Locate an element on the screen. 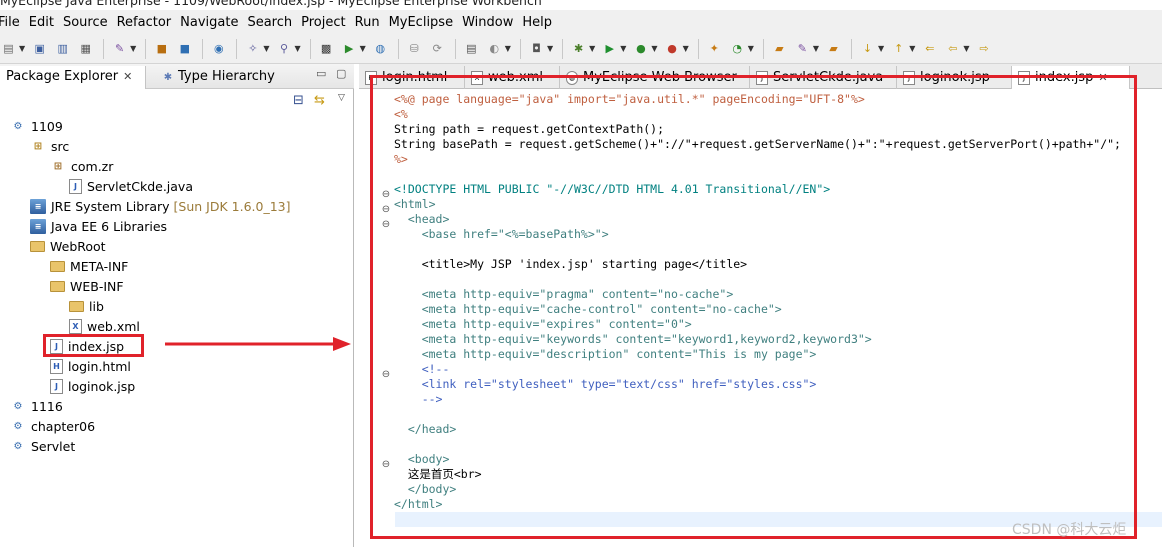 The width and height of the screenshot is (1162, 547). java-file-icon: J is located at coordinates (75, 186).